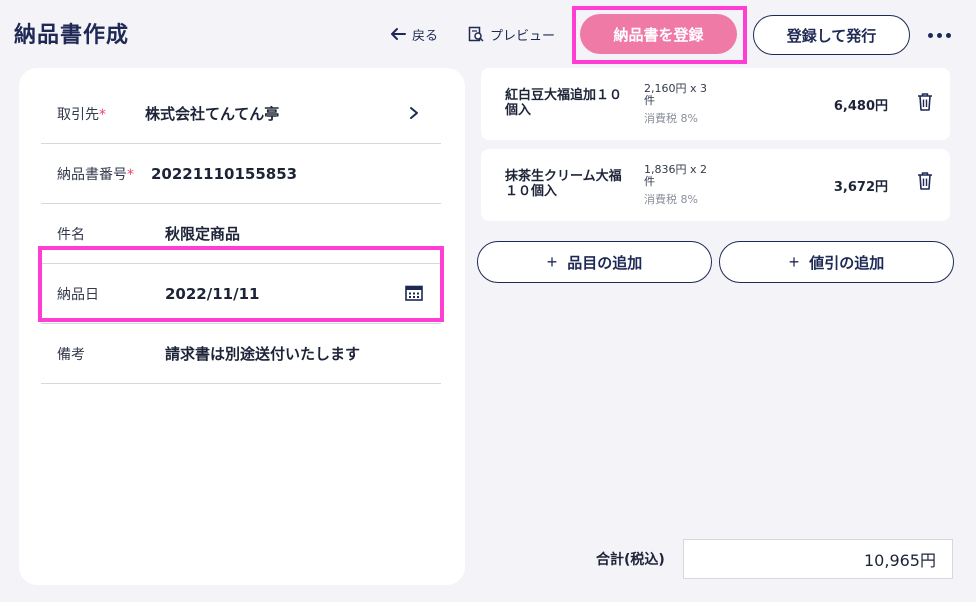 This screenshot has height=602, width=976. I want to click on line-item: 抹茶生クリーム大福 １０個入 1,836円 x 2件 消費税 8% 3,672円, so click(715, 185).